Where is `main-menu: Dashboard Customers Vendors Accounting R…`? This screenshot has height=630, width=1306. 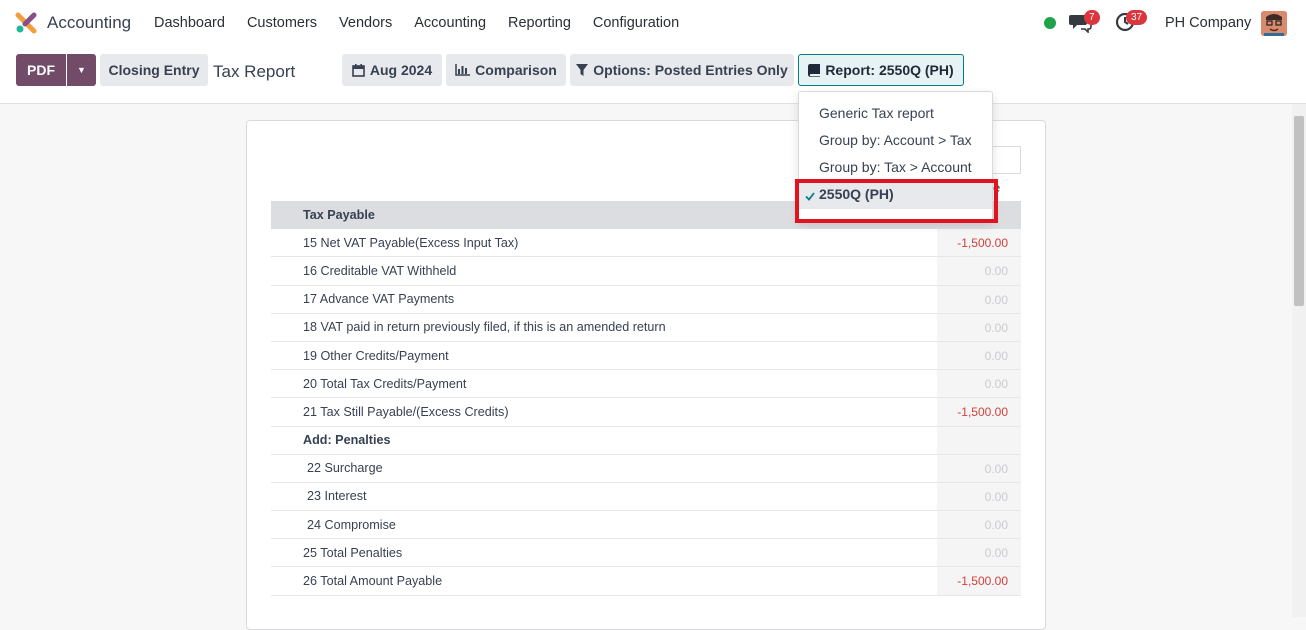 main-menu: Dashboard Customers Vendors Accounting R… is located at coordinates (416, 23).